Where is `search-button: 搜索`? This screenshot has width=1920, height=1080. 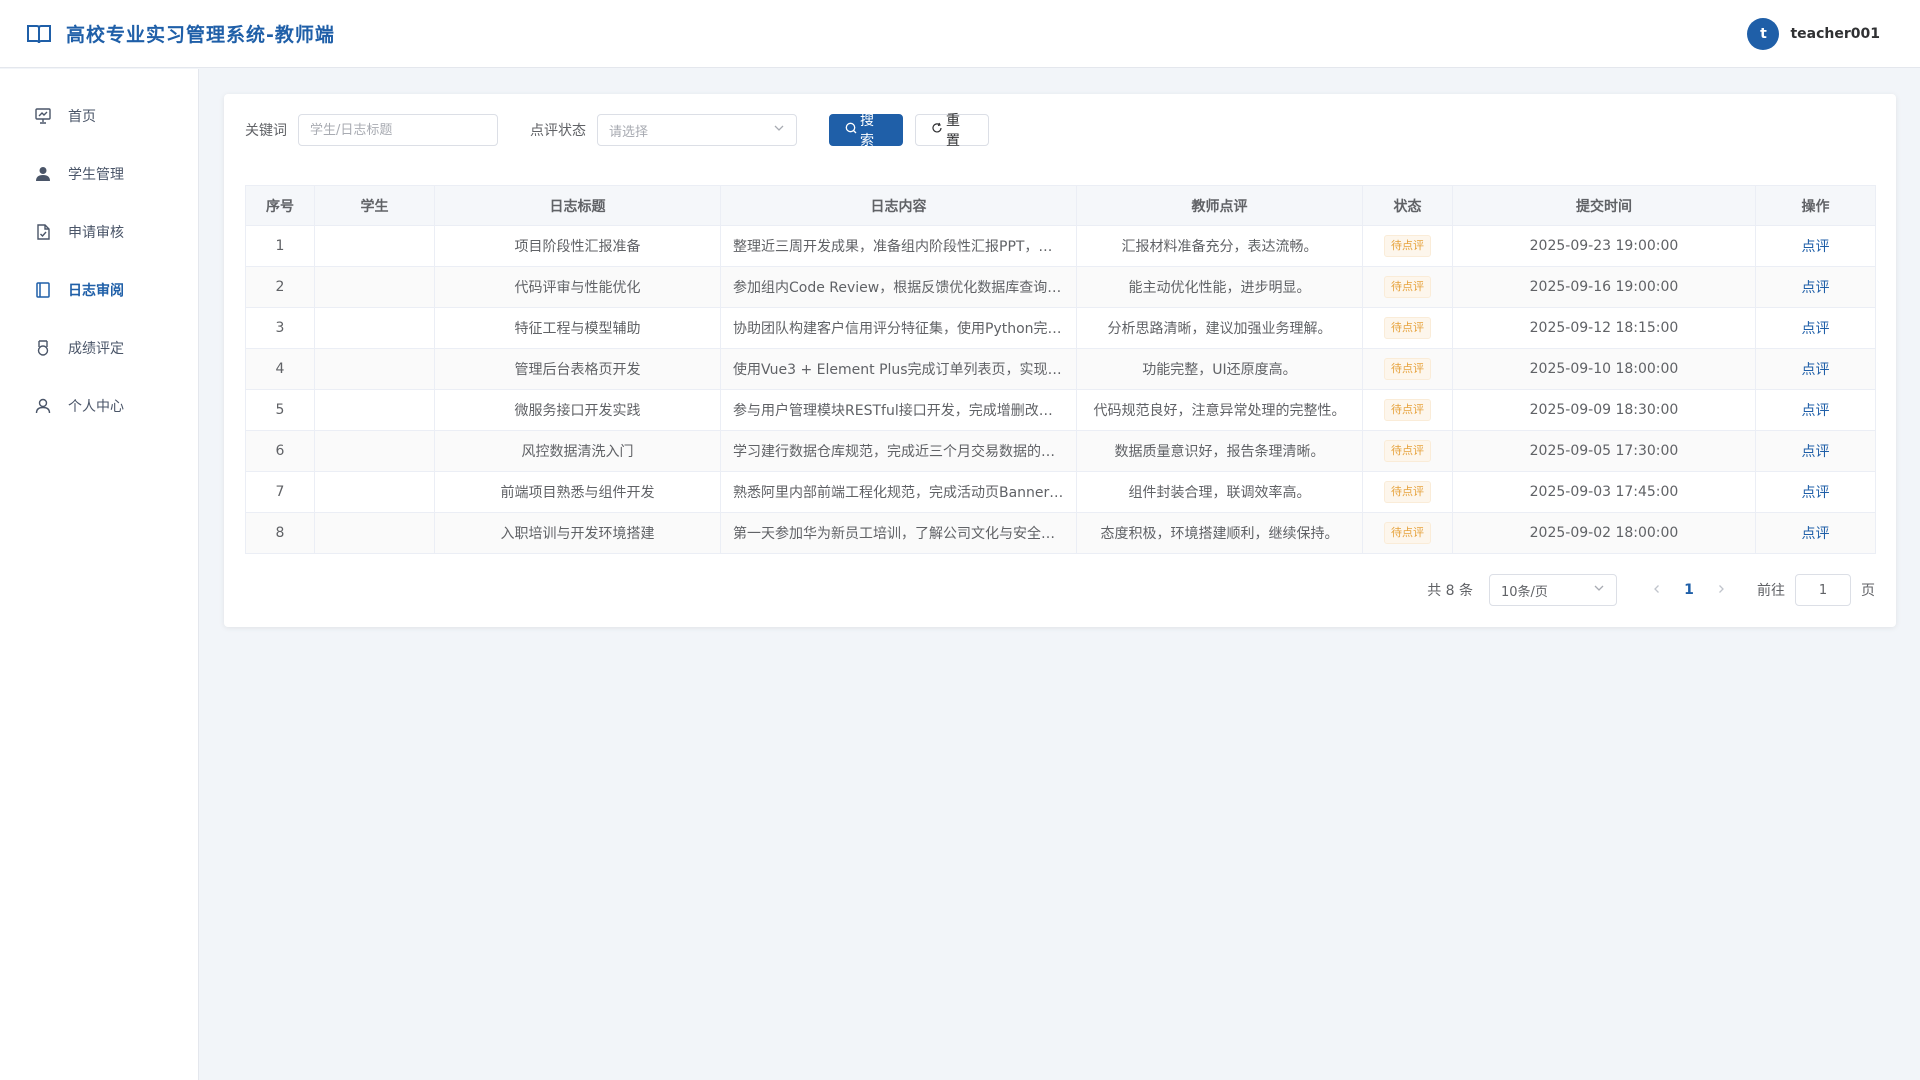
search-button: 搜索 is located at coordinates (866, 131).